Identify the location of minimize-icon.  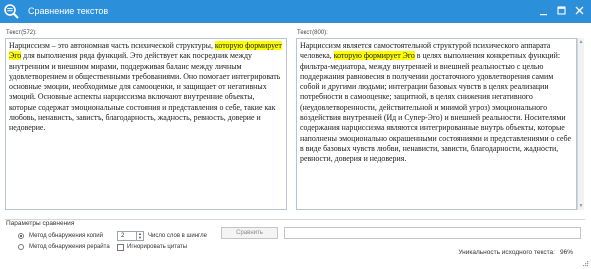
(543, 11).